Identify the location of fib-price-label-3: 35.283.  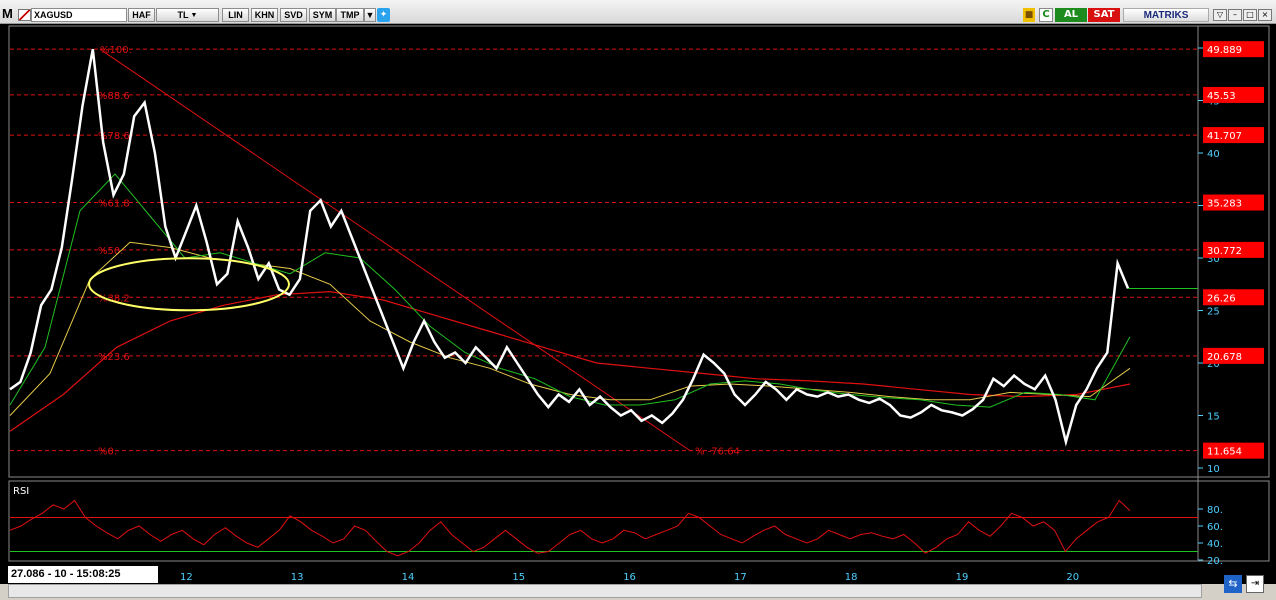
(1224, 204).